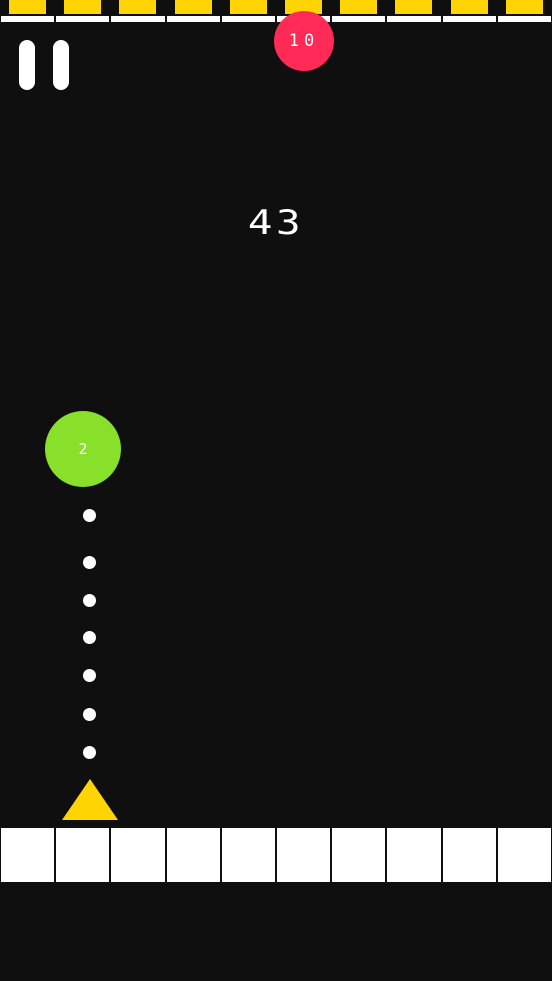 The width and height of the screenshot is (552, 981). Describe the element at coordinates (276, 223) in the screenshot. I see `score-display: 43` at that location.